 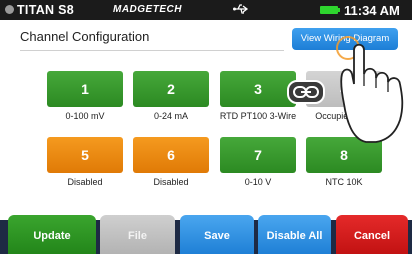 I want to click on channel-7-label: 0-10 V, so click(x=258, y=182).